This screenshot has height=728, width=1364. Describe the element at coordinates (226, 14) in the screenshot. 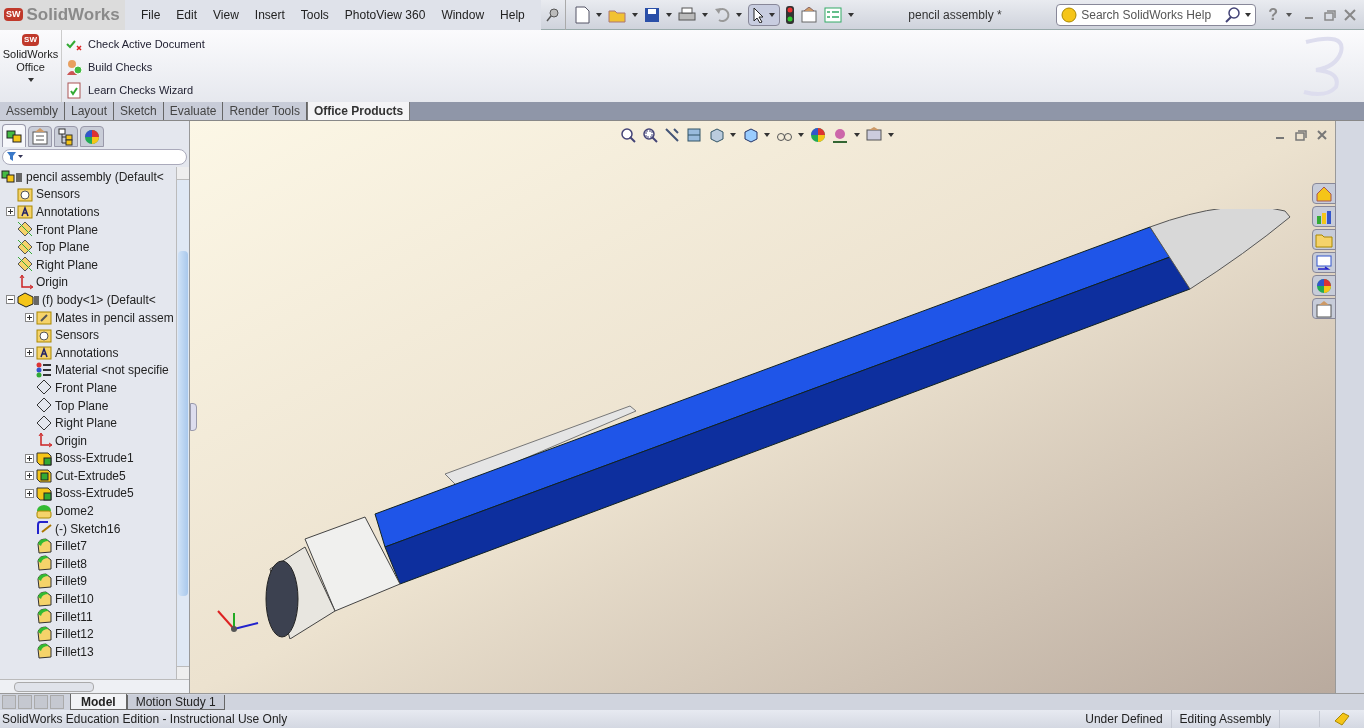

I see `menu-item: View` at that location.